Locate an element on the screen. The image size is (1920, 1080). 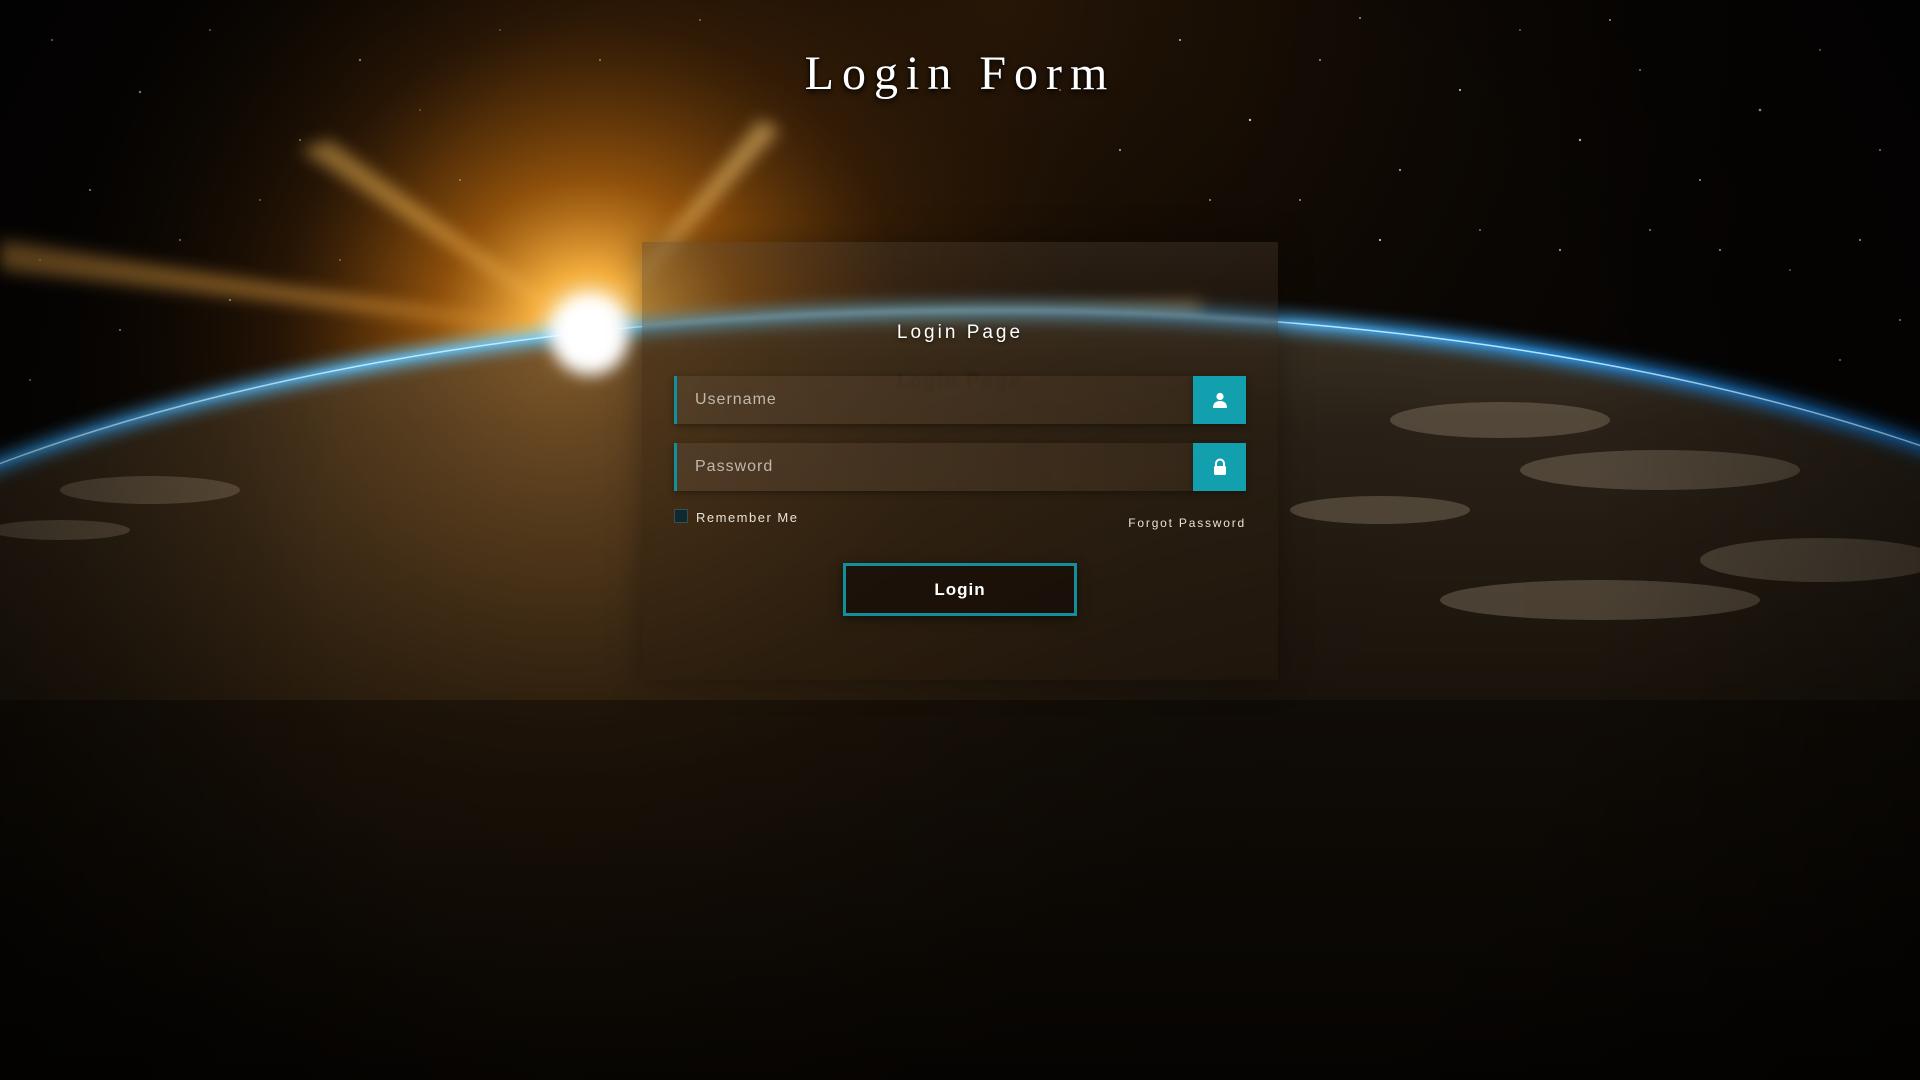
password-icon-box is located at coordinates (1219, 467).